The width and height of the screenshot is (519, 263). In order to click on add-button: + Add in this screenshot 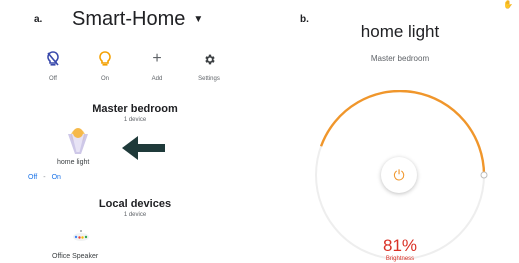, I will do `click(157, 65)`.